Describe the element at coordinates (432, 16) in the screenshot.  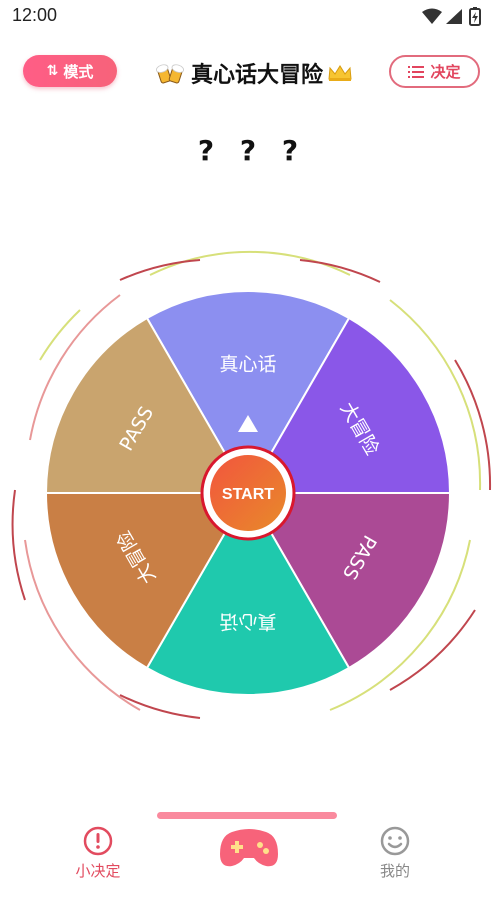
I see `wifi-icon` at that location.